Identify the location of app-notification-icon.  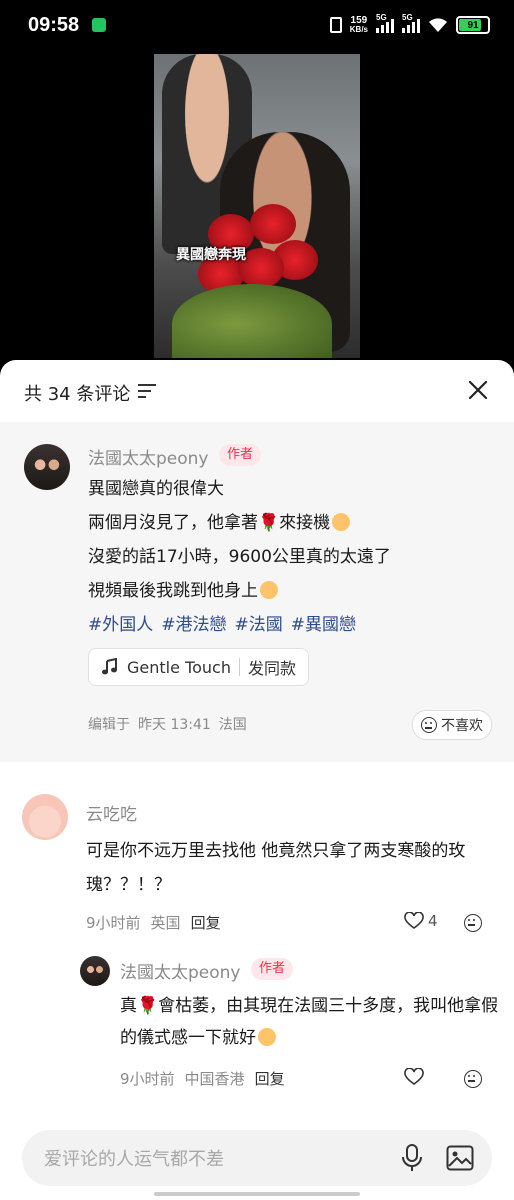
(99, 25).